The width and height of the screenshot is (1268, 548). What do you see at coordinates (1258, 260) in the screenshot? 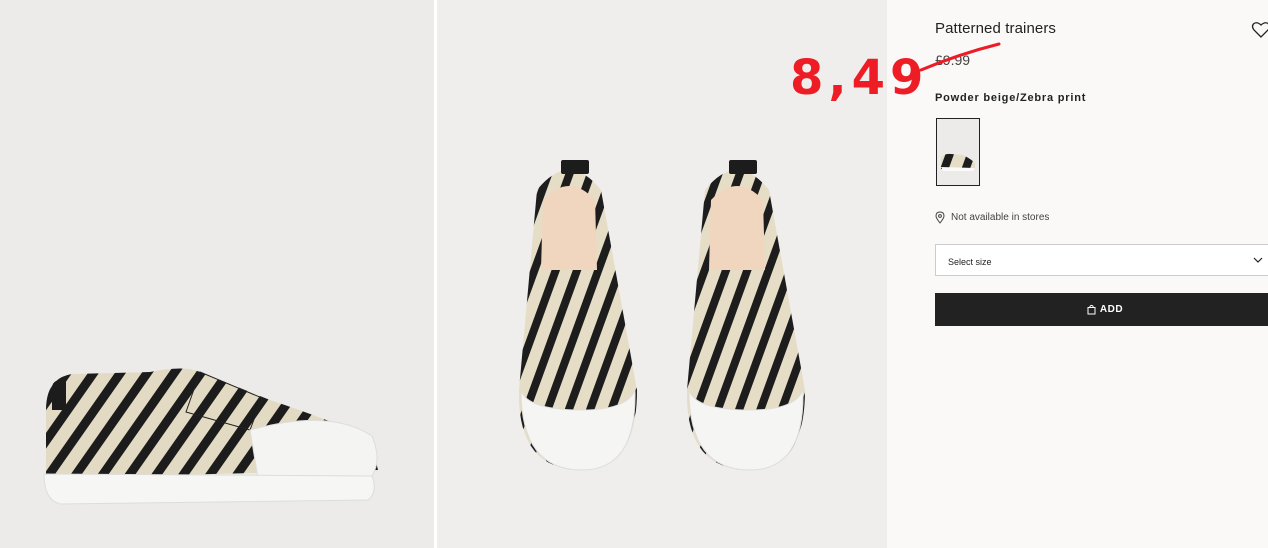
I see `chevron-down-icon` at bounding box center [1258, 260].